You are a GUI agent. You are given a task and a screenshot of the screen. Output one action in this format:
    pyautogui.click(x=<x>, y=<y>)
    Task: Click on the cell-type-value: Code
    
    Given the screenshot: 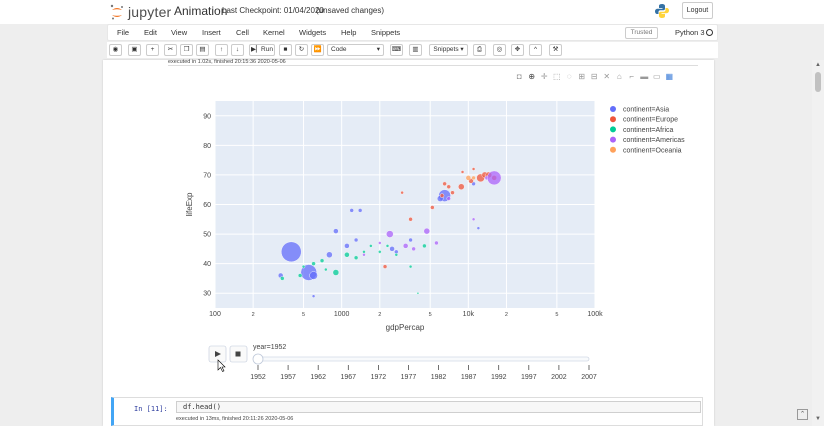 What is the action you would take?
    pyautogui.click(x=339, y=49)
    